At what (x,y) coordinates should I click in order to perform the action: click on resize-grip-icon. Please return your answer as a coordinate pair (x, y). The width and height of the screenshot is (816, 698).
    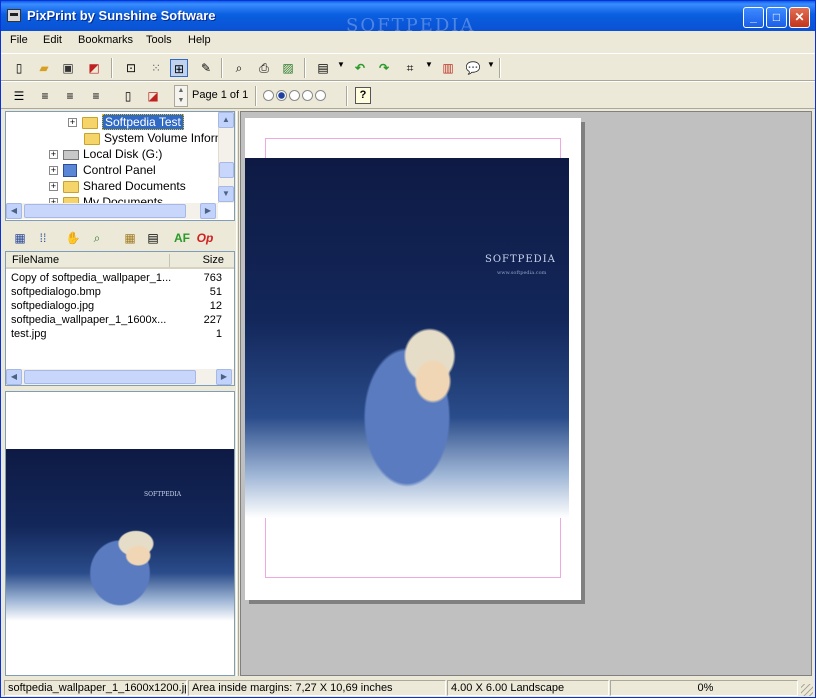
    Looking at the image, I should click on (807, 690).